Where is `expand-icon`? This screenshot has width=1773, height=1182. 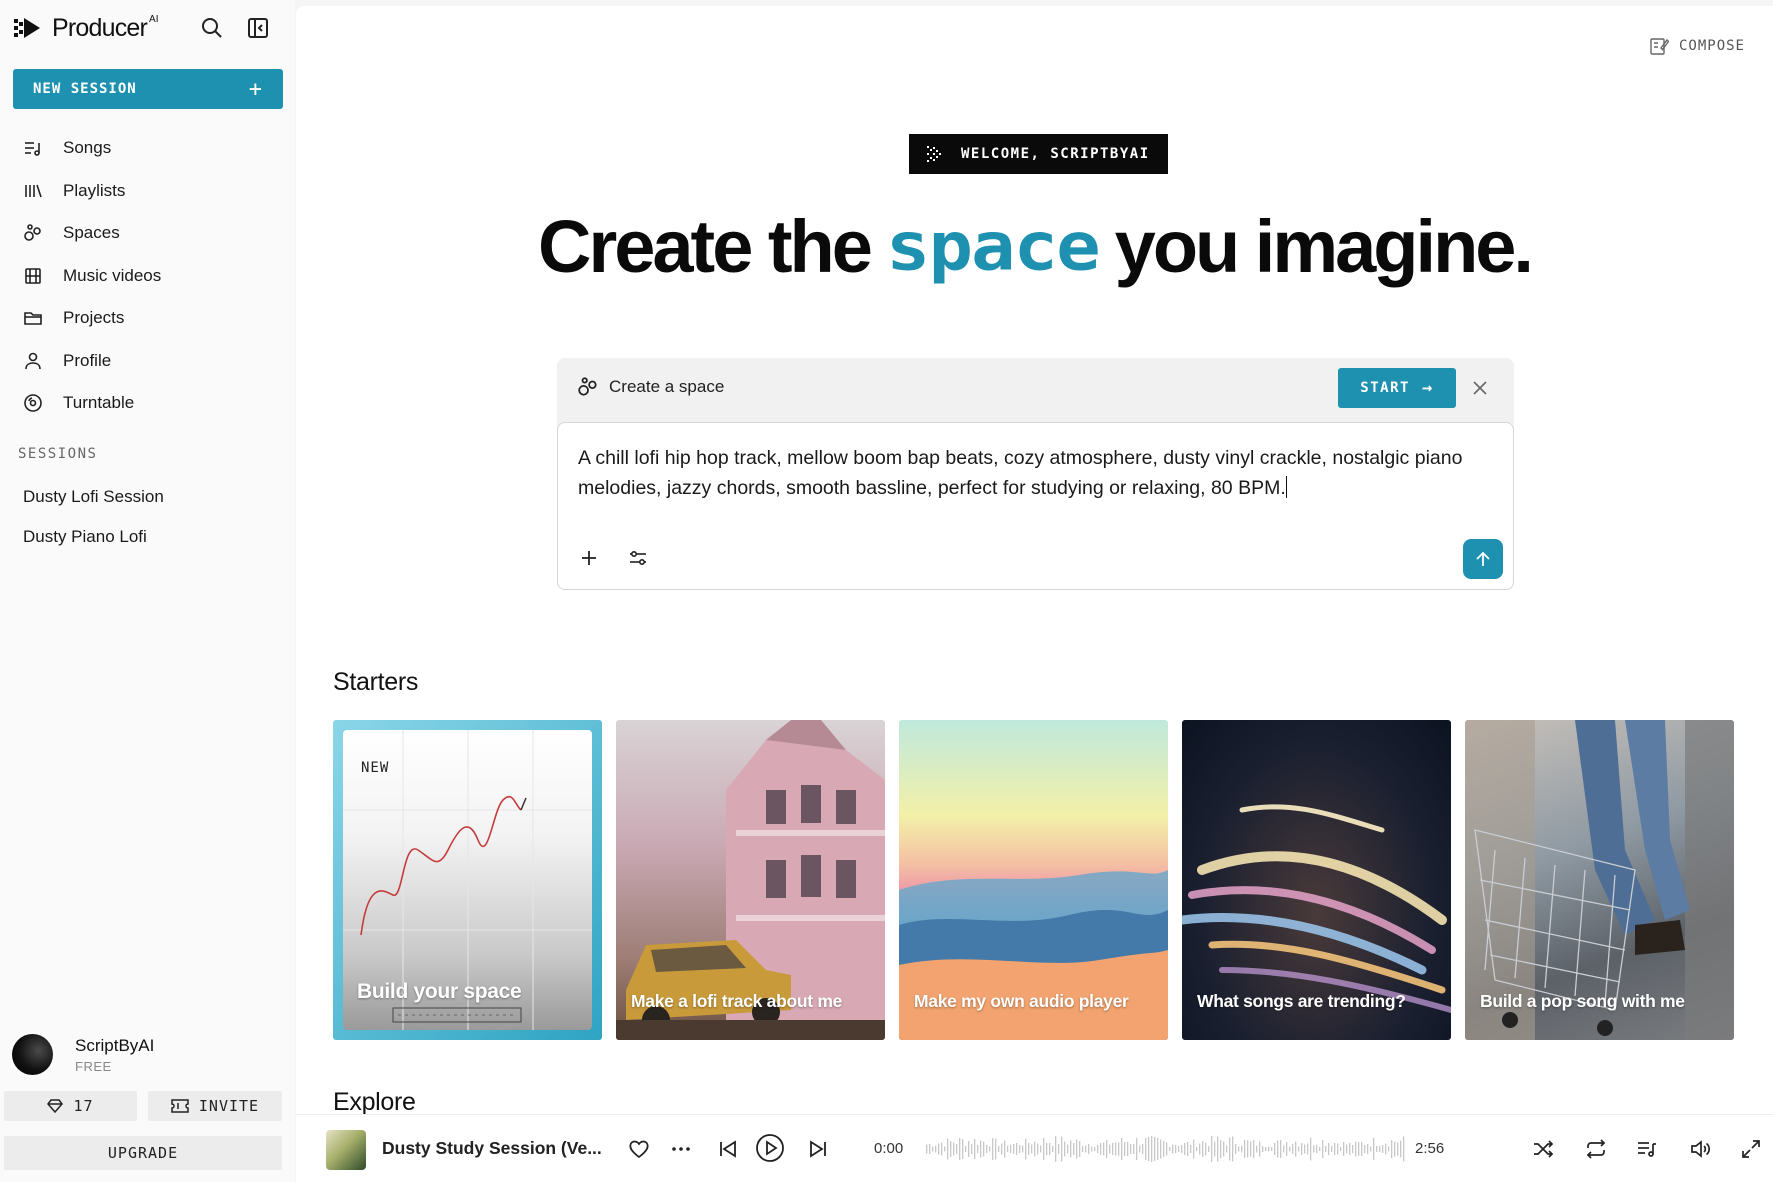 expand-icon is located at coordinates (1751, 1149).